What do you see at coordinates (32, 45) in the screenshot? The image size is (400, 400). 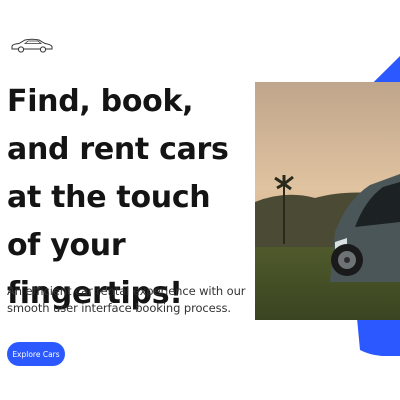 I see `car-logo-icon` at bounding box center [32, 45].